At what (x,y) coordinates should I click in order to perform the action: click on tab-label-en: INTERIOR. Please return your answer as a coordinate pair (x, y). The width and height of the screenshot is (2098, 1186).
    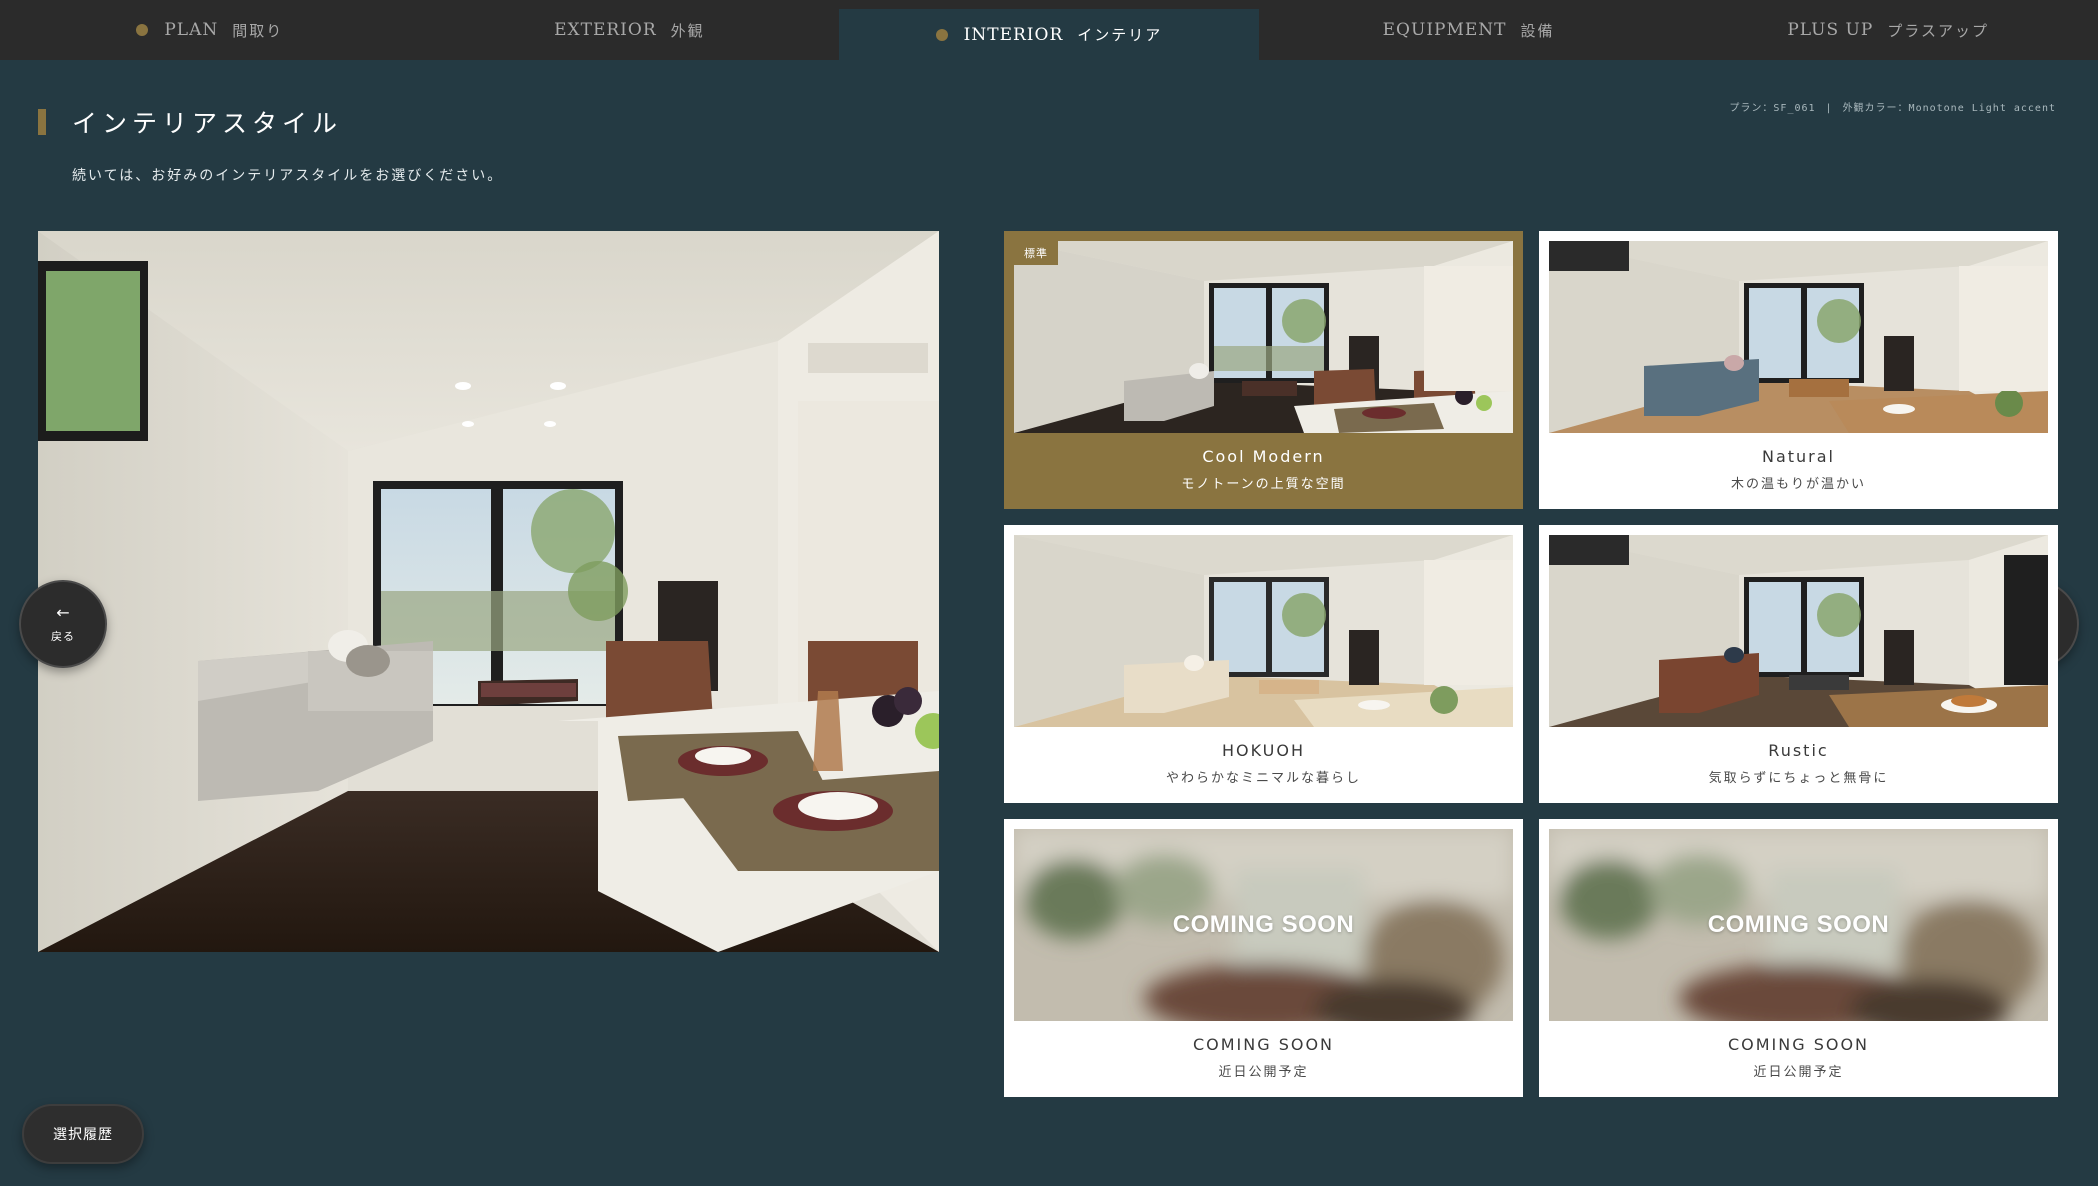
    Looking at the image, I should click on (1013, 34).